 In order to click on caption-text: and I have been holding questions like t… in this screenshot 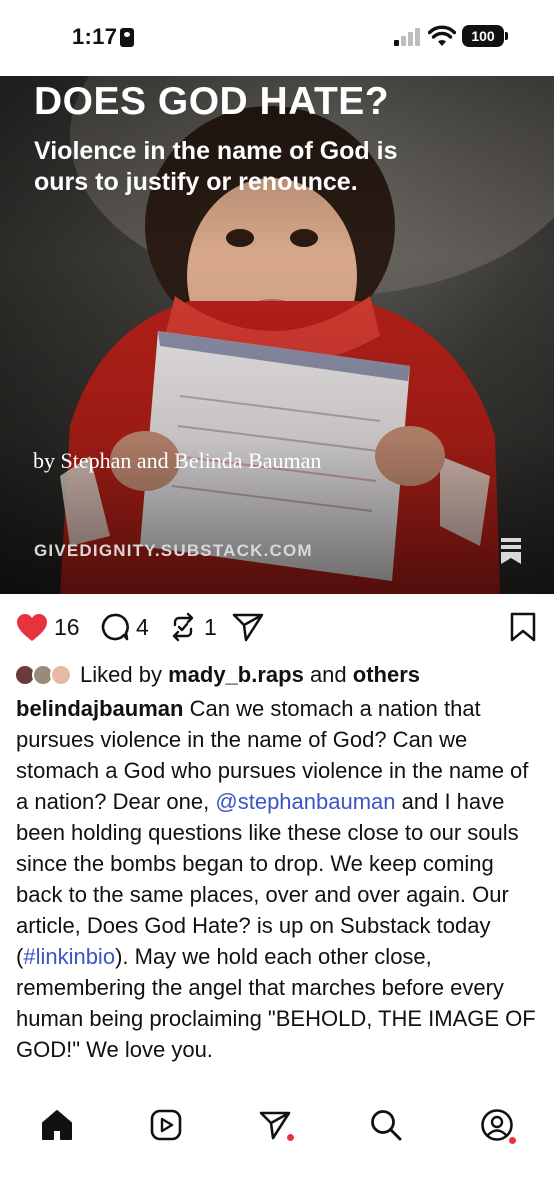, I will do `click(267, 879)`.